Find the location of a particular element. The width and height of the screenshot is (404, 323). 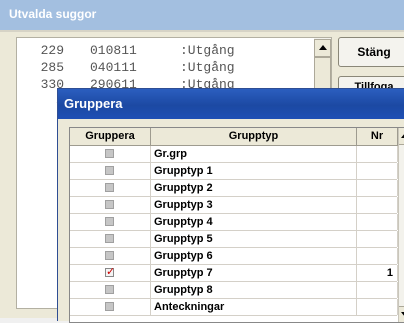

grouptype-nr: 1 is located at coordinates (377, 273).